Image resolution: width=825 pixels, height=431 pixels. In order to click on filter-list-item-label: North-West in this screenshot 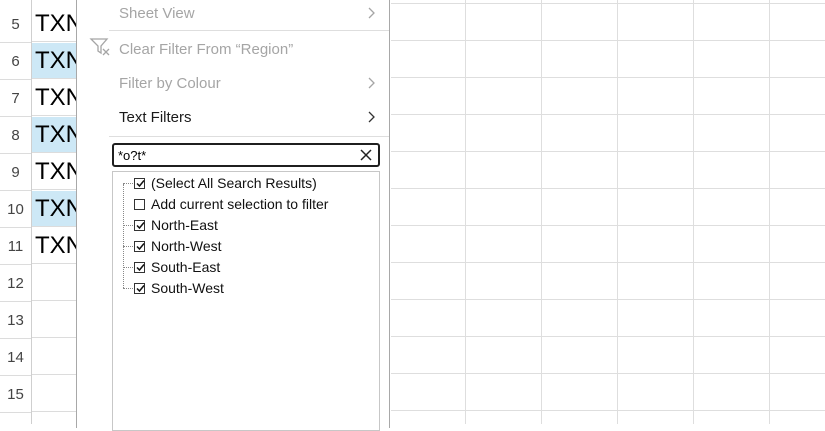, I will do `click(186, 246)`.